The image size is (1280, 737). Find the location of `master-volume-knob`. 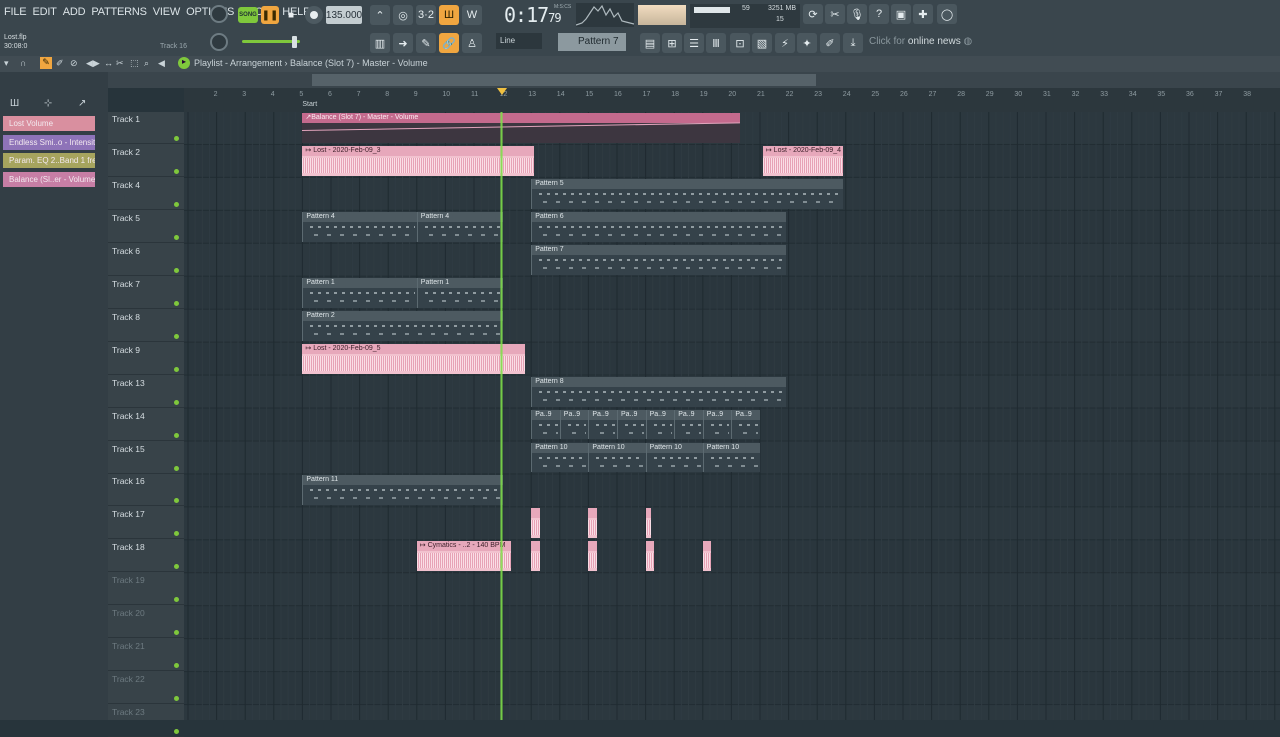

master-volume-knob is located at coordinates (219, 42).